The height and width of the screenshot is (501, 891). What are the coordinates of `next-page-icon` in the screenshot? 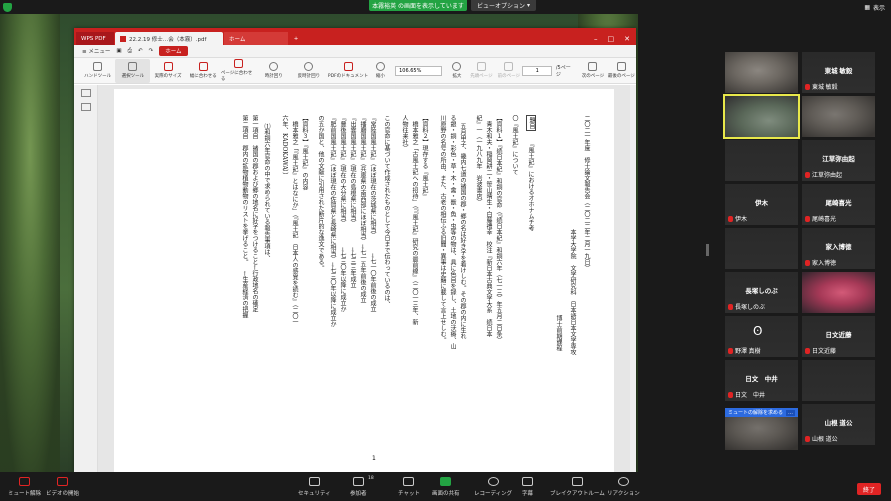 It's located at (593, 66).